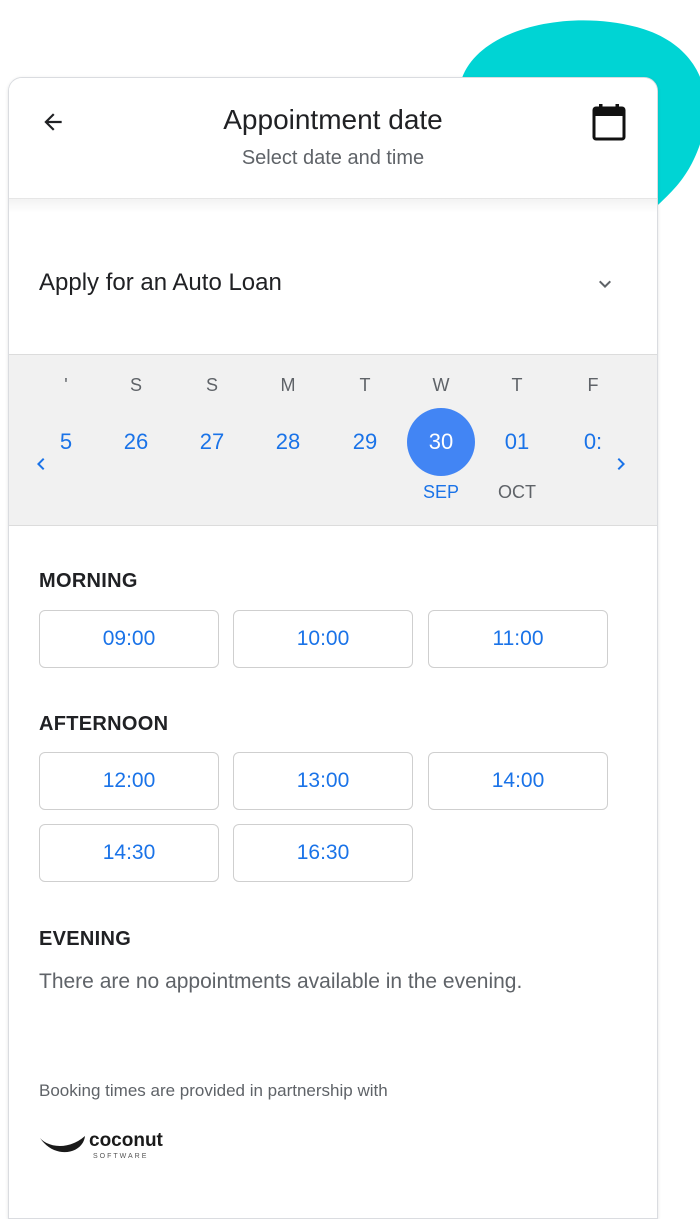  Describe the element at coordinates (518, 781) in the screenshot. I see `time-slot-button: 14:00` at that location.